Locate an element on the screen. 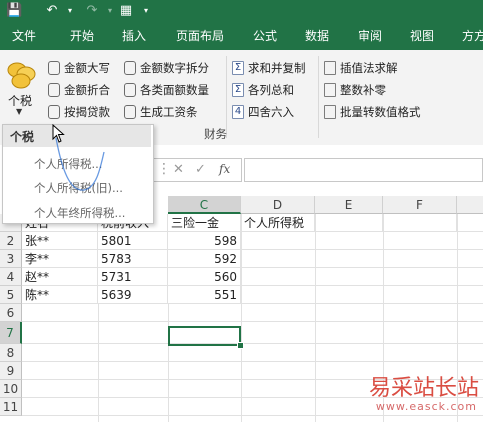  formula-controls: ⋮ ✕ ✓ fx is located at coordinates (196, 170).